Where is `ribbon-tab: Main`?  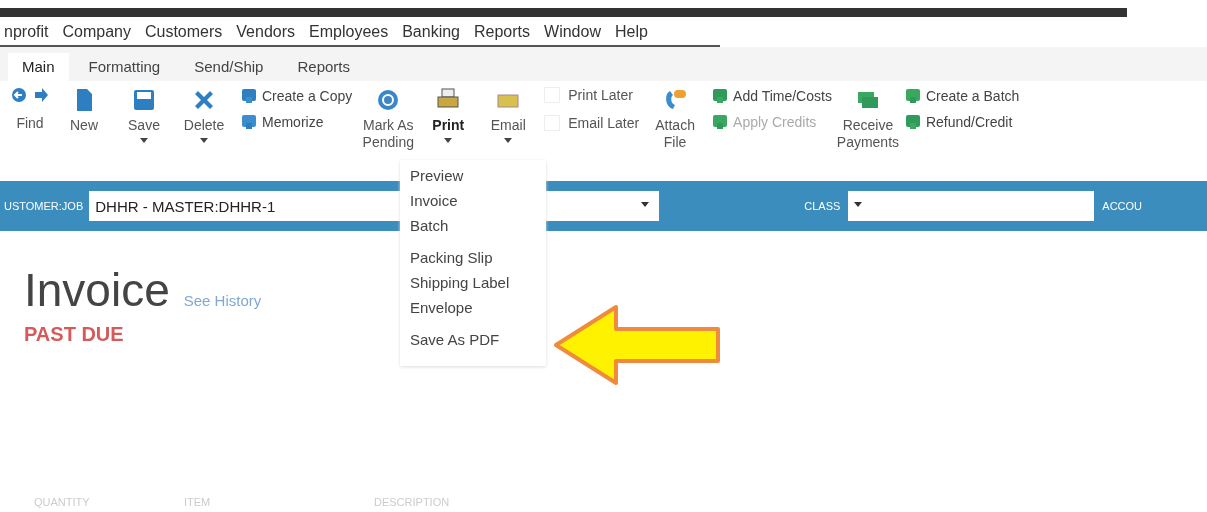 ribbon-tab: Main is located at coordinates (38, 67).